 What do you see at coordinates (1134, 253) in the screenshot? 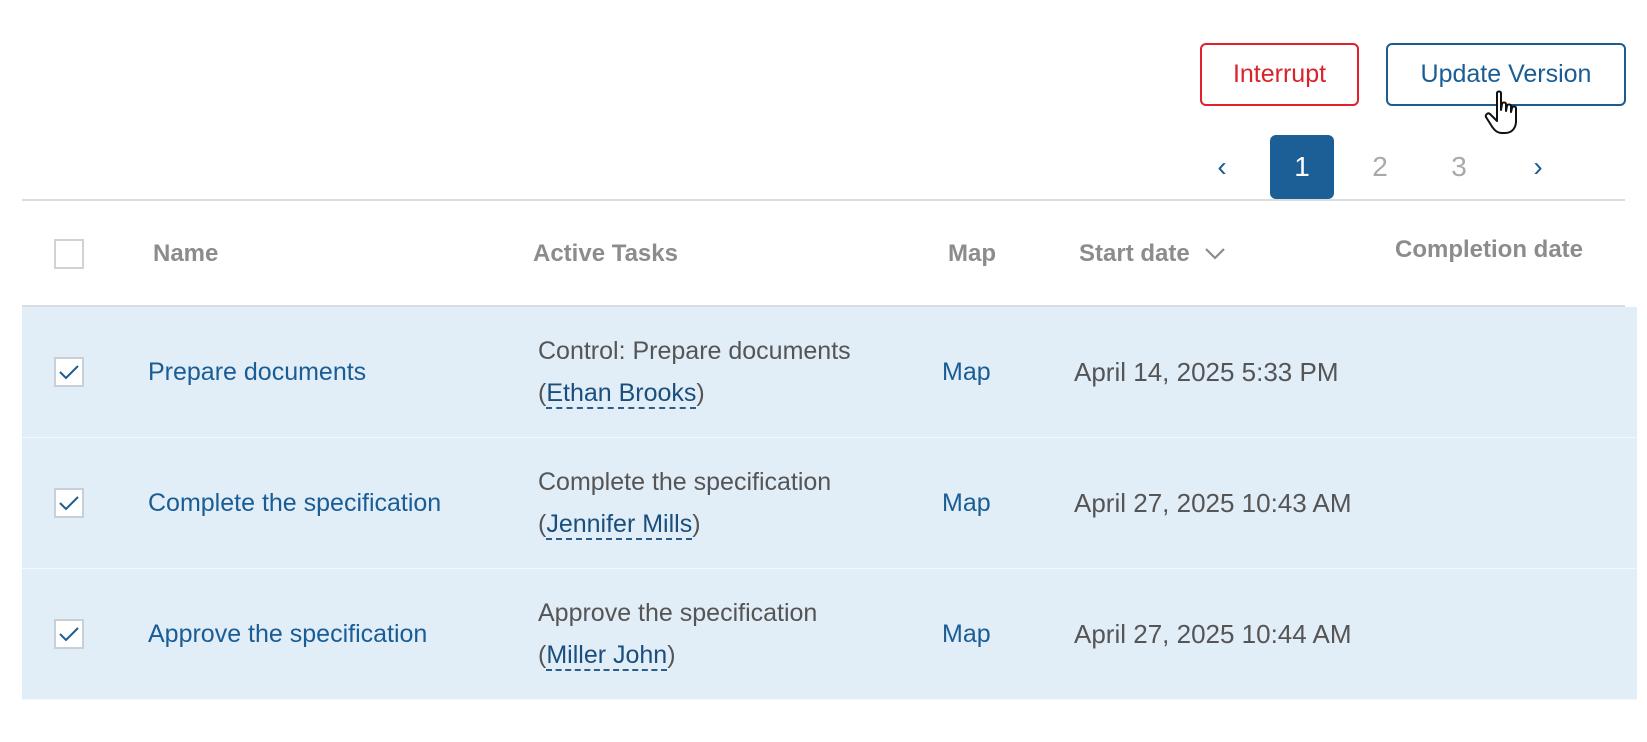
I see `start-date-header-label: Start date` at bounding box center [1134, 253].